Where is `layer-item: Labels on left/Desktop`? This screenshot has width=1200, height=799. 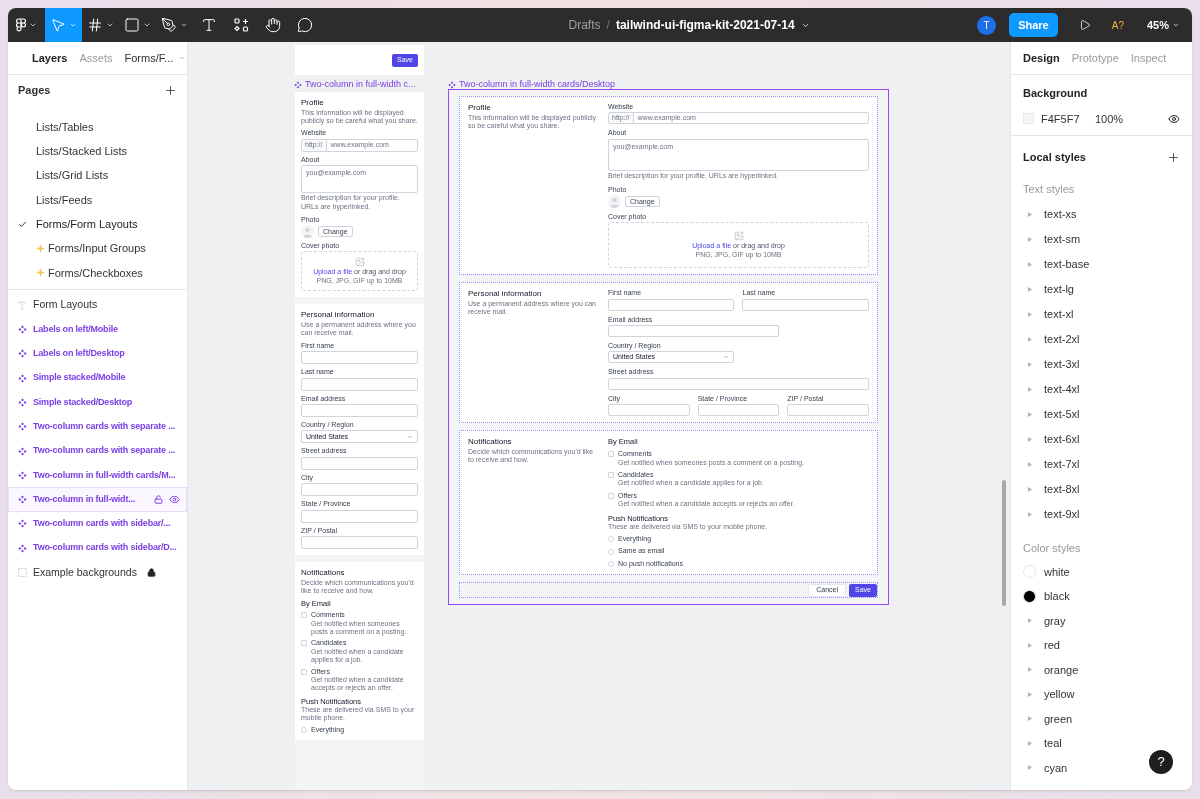
layer-item: Labels on left/Desktop is located at coordinates (97, 353).